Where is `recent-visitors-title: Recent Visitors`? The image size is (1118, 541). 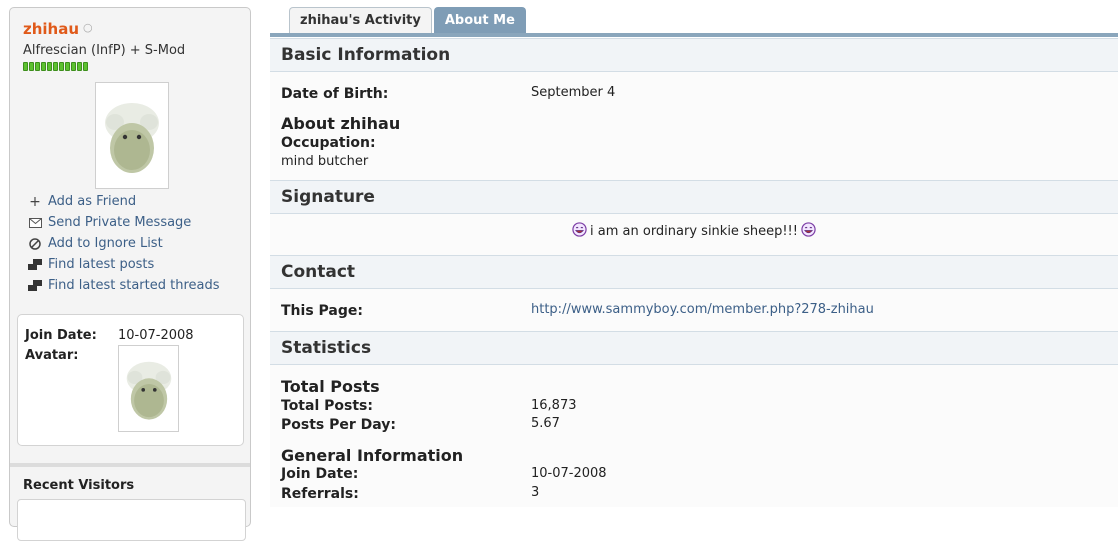
recent-visitors-title: Recent Visitors is located at coordinates (79, 485).